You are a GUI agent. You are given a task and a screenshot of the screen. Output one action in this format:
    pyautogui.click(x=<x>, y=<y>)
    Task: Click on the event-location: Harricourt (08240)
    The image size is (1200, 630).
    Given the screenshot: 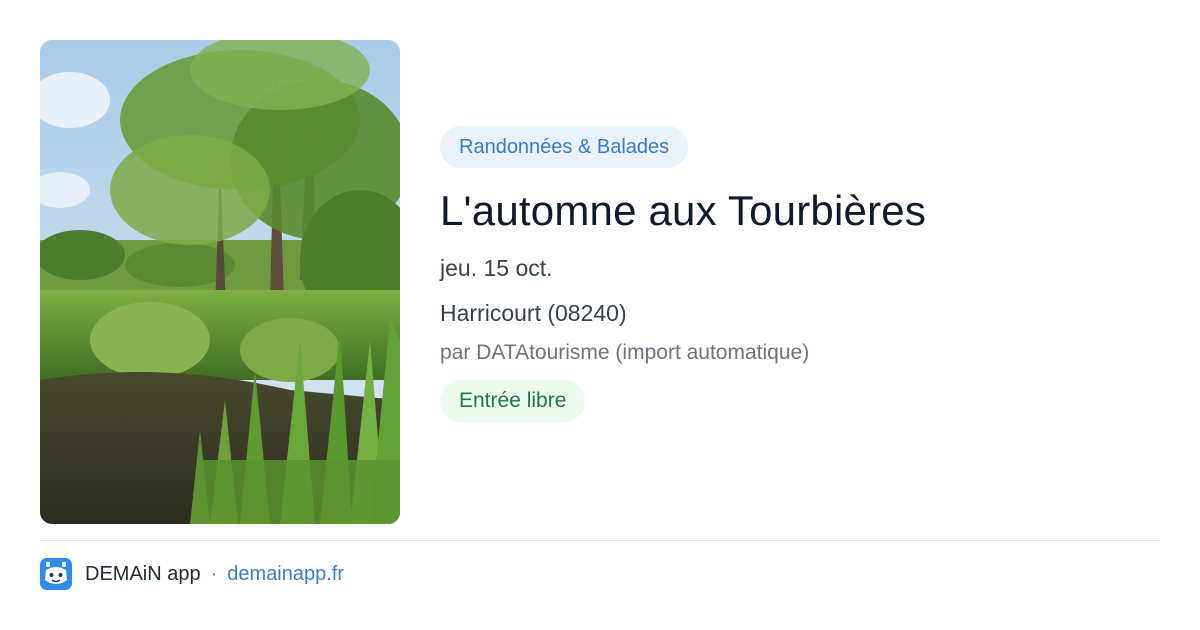 What is the action you would take?
    pyautogui.click(x=533, y=313)
    